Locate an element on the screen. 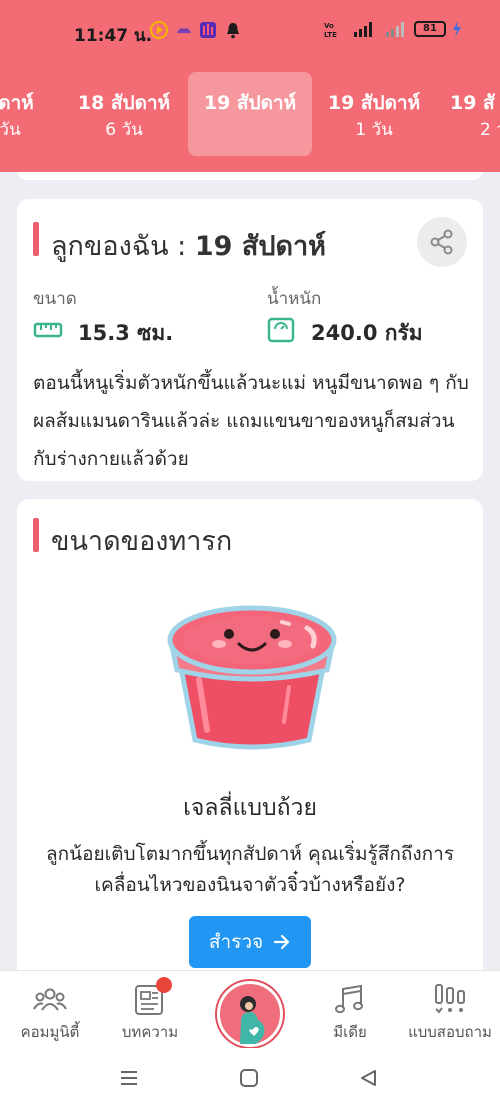 The image size is (500, 1111). week-tab: 18 สัปดาห์ 6 วัน is located at coordinates (124, 114).